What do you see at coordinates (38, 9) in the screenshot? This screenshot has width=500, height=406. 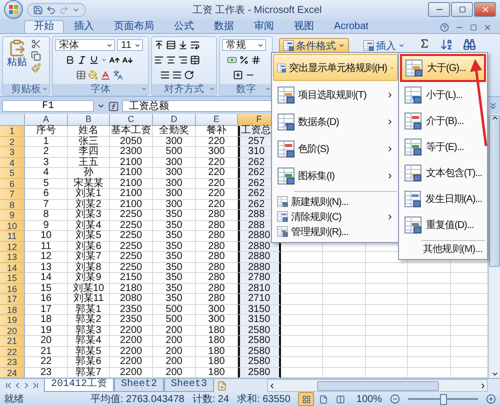 I see `save-icon` at bounding box center [38, 9].